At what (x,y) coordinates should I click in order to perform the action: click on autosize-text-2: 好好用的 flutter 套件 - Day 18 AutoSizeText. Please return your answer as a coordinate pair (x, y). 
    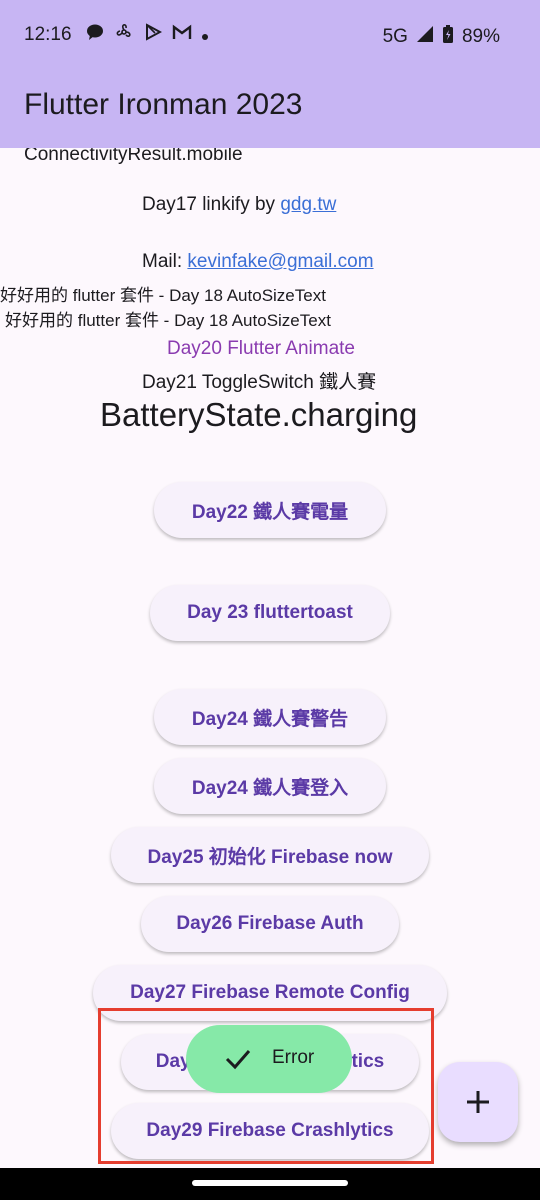
    Looking at the image, I should click on (168, 320).